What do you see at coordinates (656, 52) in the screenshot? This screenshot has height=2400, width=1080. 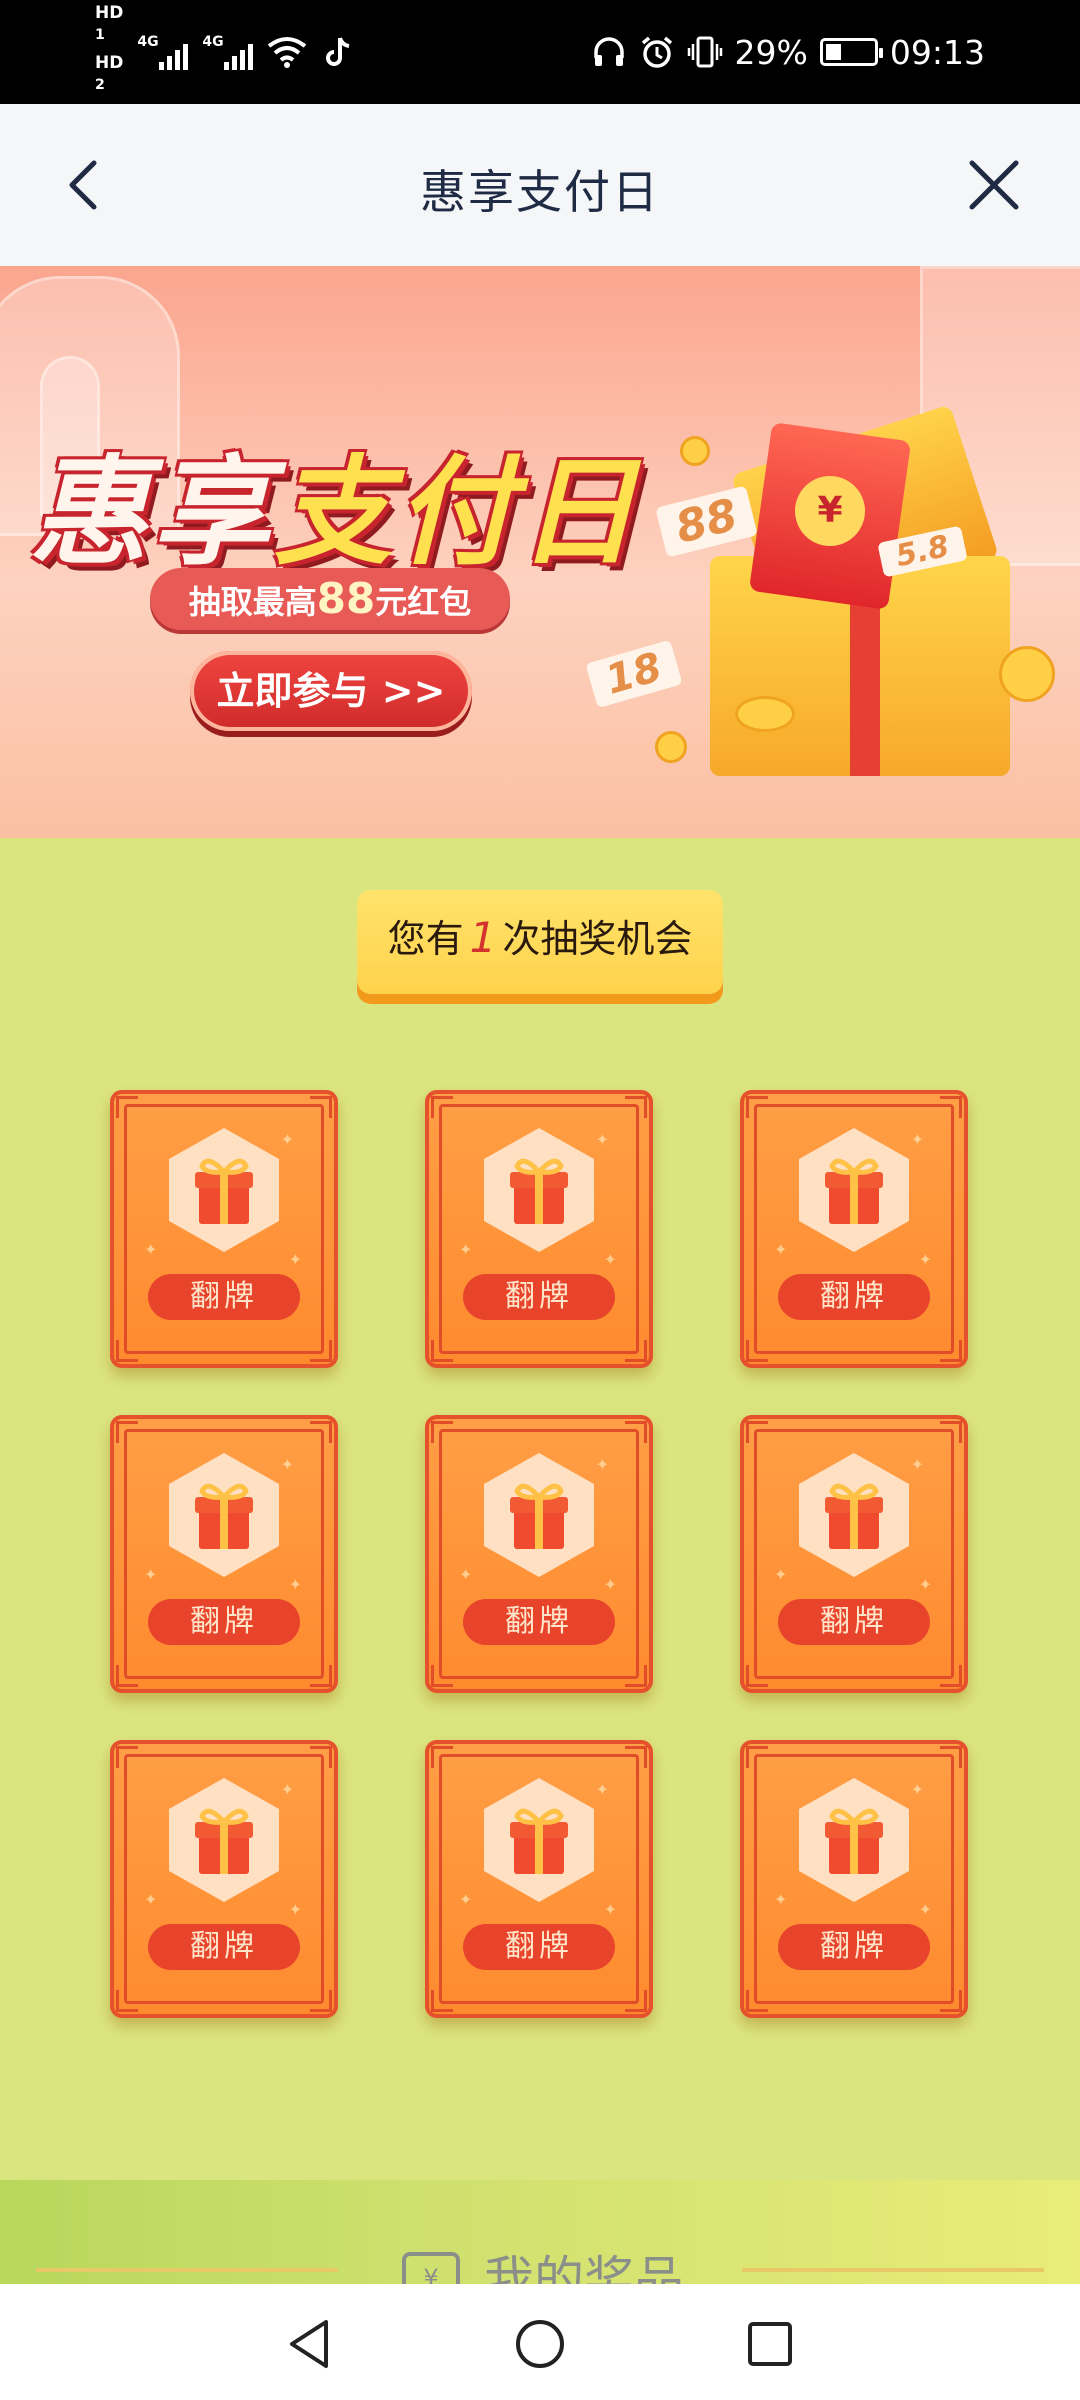 I see `alarm-icon` at bounding box center [656, 52].